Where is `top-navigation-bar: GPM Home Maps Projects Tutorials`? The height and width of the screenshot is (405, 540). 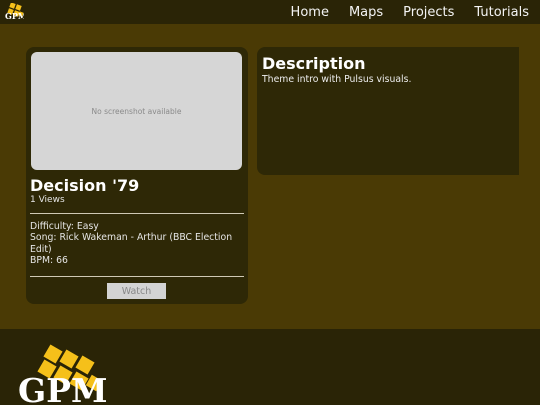 top-navigation-bar: GPM Home Maps Projects Tutorials is located at coordinates (270, 12).